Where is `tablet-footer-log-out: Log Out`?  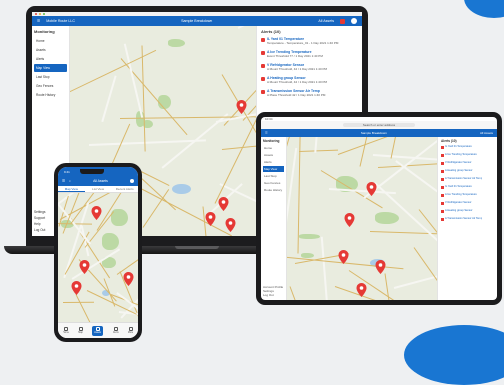
tablet-footer-log-out: Log Out is located at coordinates (273, 295).